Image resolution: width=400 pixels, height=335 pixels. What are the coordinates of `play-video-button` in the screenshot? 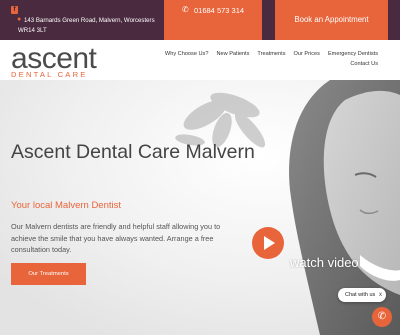 It's located at (268, 243).